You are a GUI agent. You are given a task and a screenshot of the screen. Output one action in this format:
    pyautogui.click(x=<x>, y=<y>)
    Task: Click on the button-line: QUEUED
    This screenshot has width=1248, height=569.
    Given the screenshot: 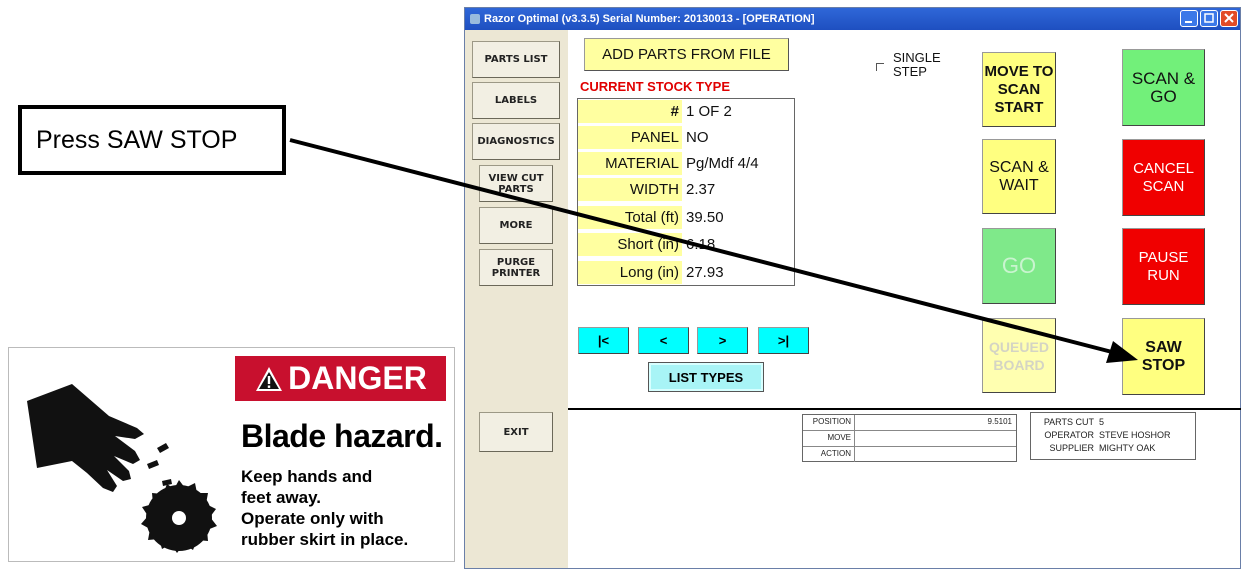 What is the action you would take?
    pyautogui.click(x=1019, y=346)
    